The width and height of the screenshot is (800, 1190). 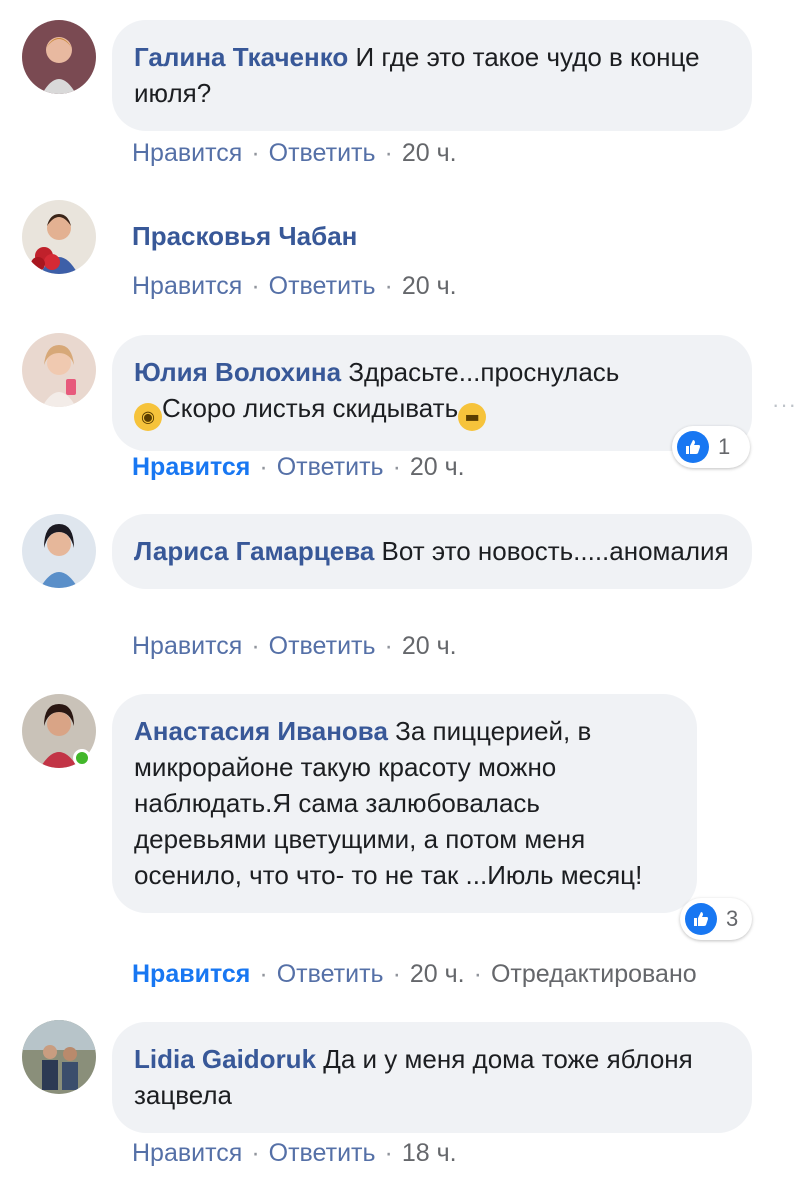 What do you see at coordinates (261, 731) in the screenshot?
I see `comment-author: Анастасия Иванова` at bounding box center [261, 731].